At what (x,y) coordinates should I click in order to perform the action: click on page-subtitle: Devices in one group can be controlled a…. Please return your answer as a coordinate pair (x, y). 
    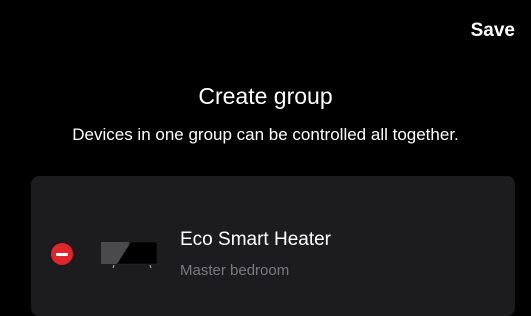
    Looking at the image, I should click on (265, 134).